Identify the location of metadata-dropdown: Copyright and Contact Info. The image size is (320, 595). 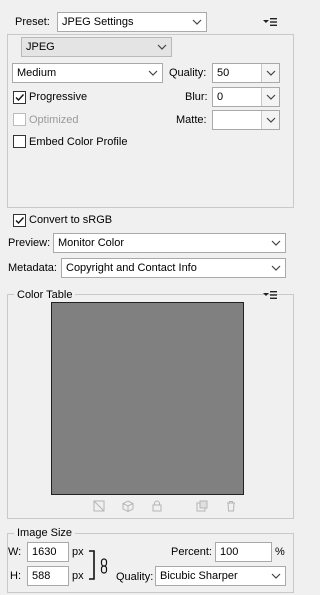
(173, 268).